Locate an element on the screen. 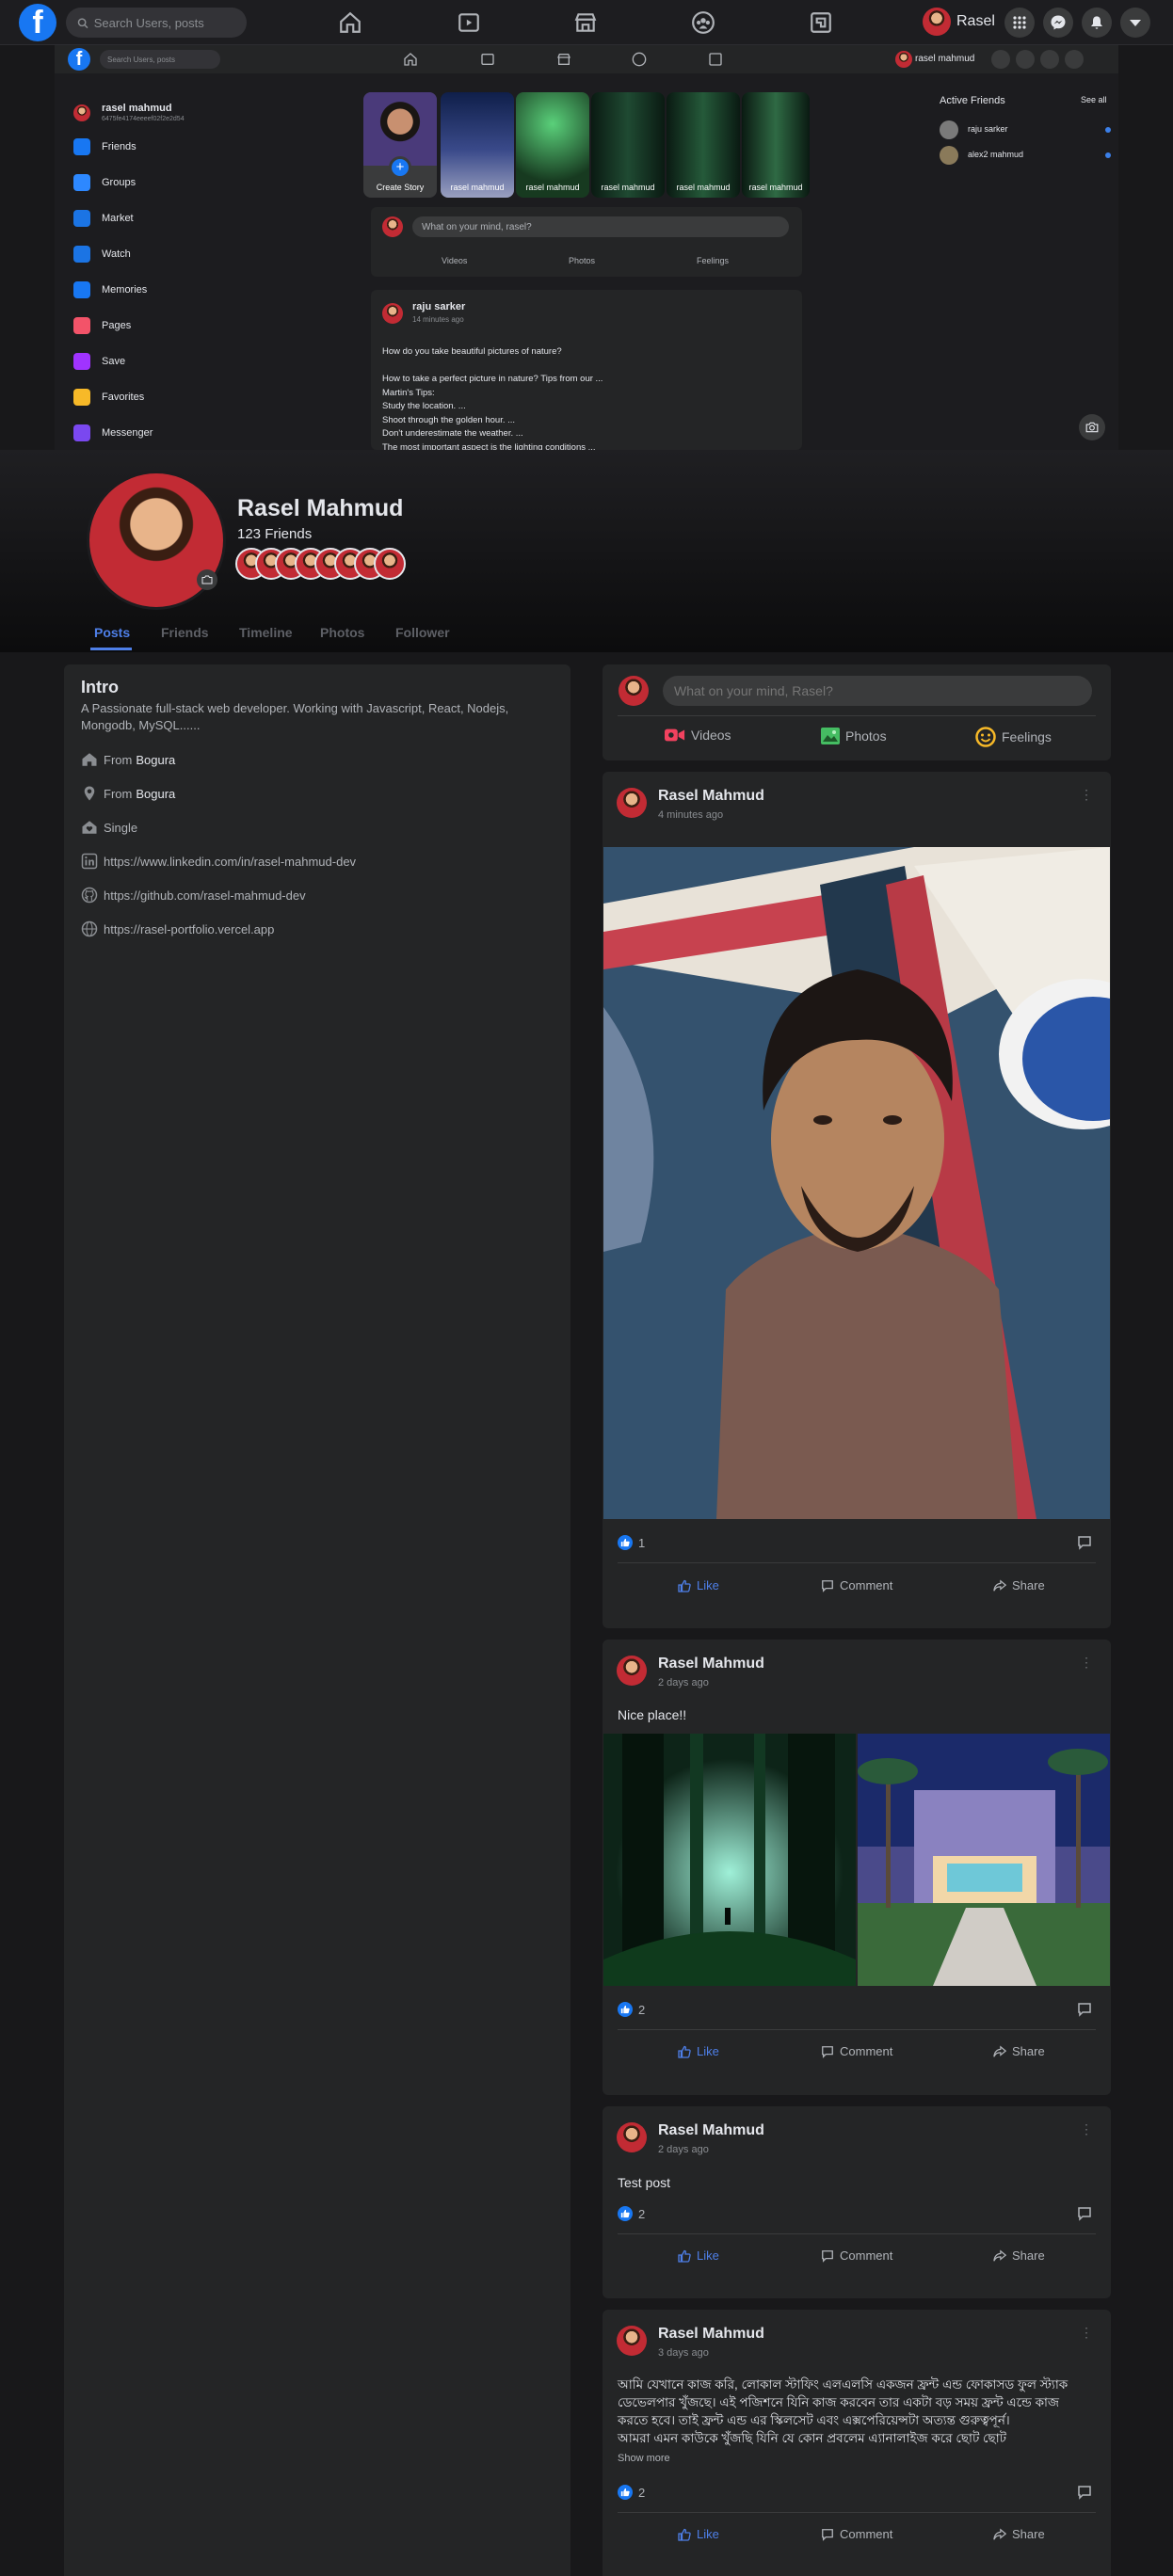  friends-count: 123 Friends is located at coordinates (274, 534).